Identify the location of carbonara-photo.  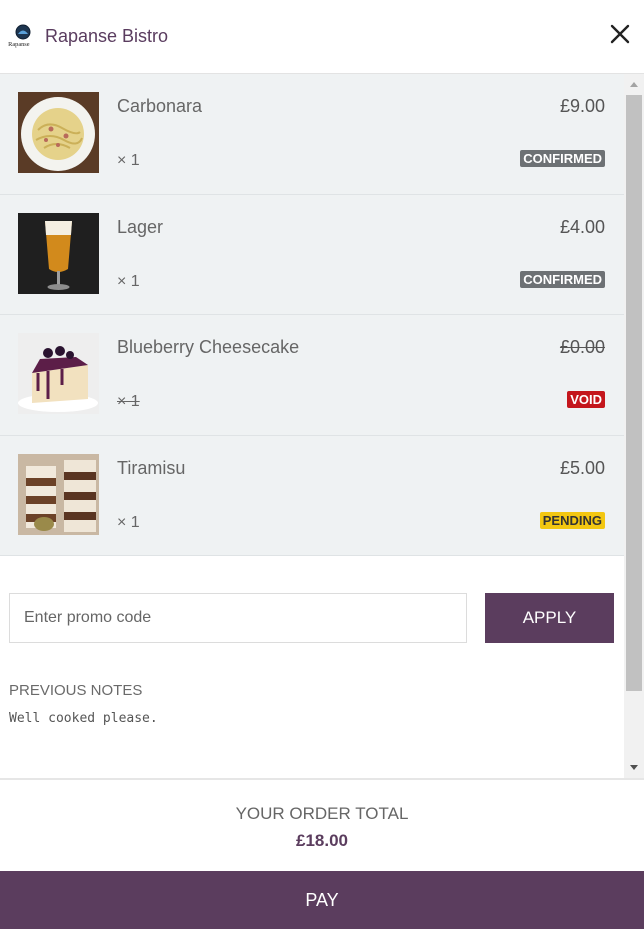
(58, 132).